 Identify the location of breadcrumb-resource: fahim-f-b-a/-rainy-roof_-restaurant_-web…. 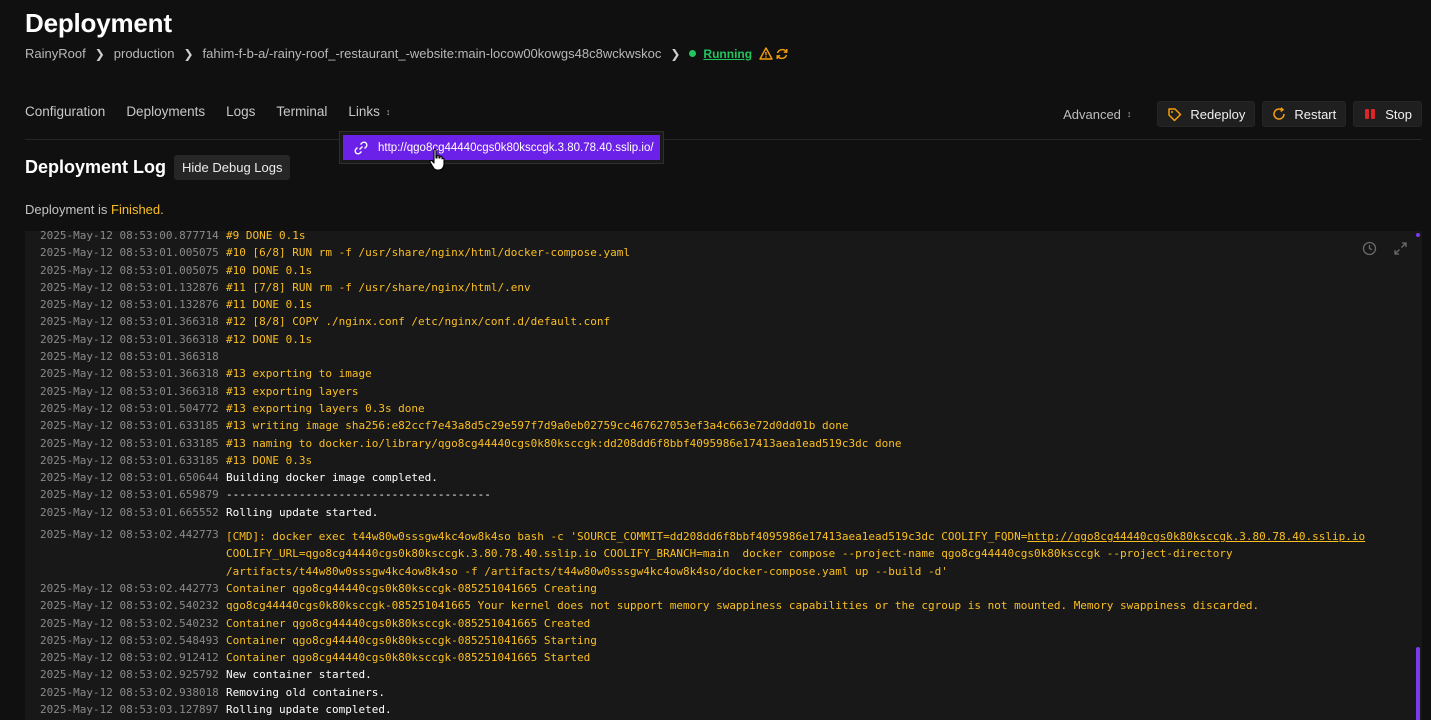
(432, 53).